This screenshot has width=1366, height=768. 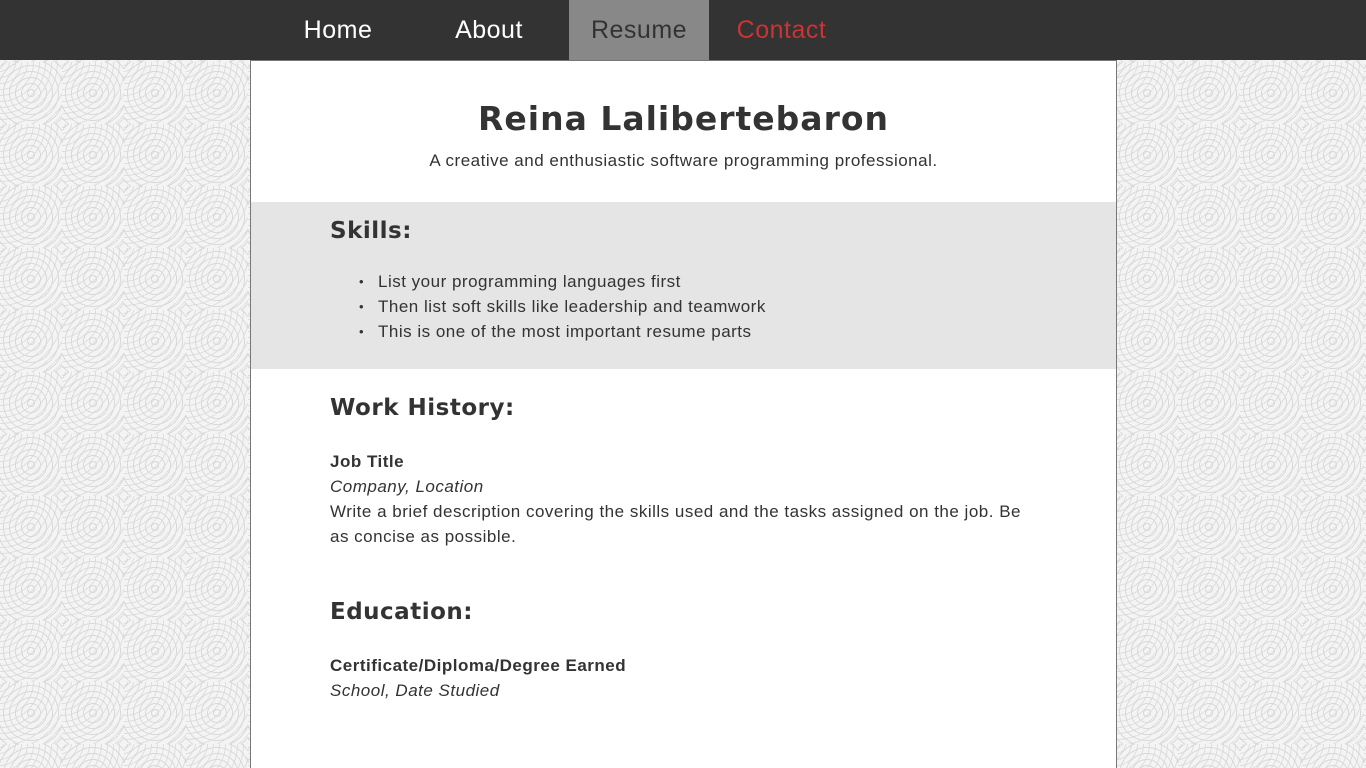 I want to click on company-location: Company, Location, so click(x=407, y=486).